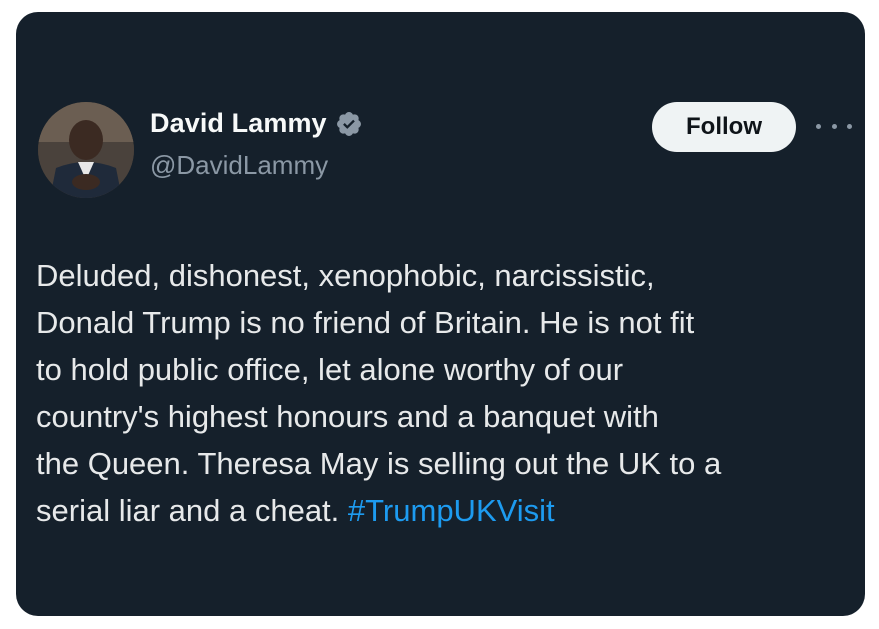 The height and width of the screenshot is (629, 879). What do you see at coordinates (724, 127) in the screenshot?
I see `follow-button: Follow` at bounding box center [724, 127].